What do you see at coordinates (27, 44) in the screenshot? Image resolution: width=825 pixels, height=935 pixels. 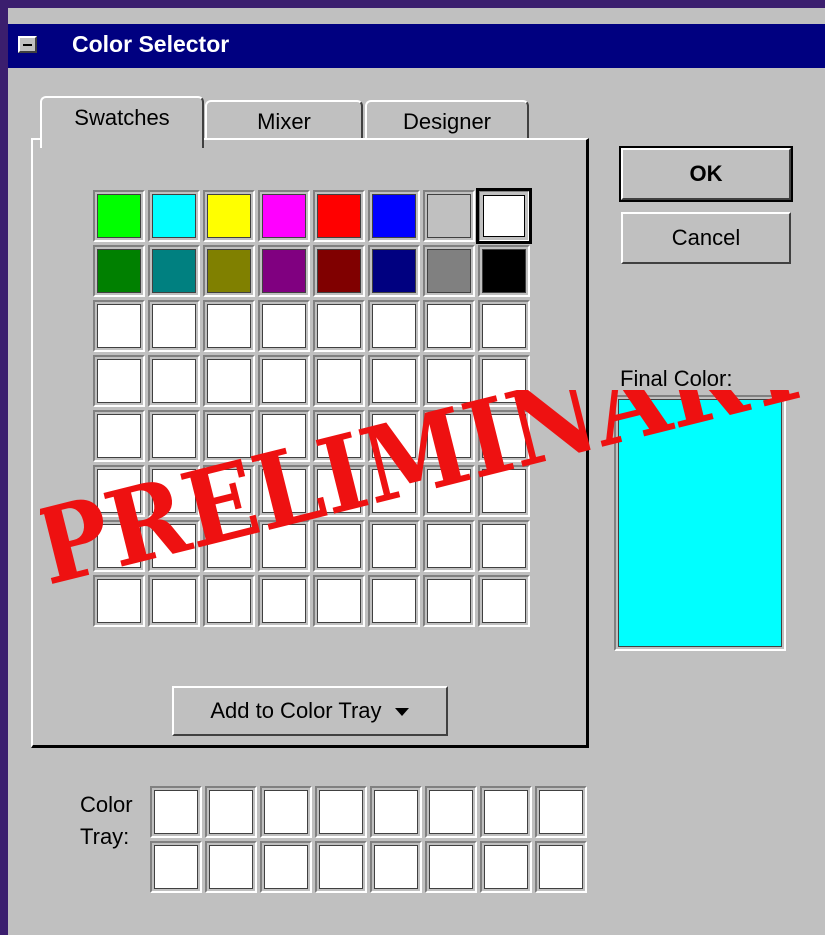 I see `system-menu-icon` at bounding box center [27, 44].